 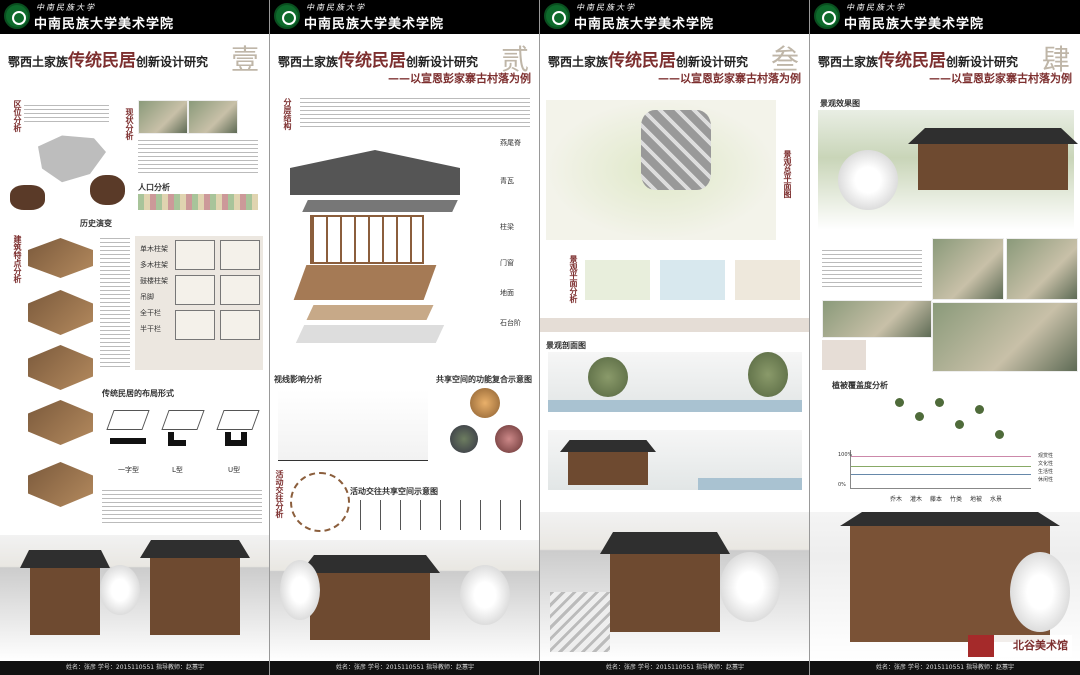 What do you see at coordinates (198, 158) in the screenshot?
I see `status-text` at bounding box center [198, 158].